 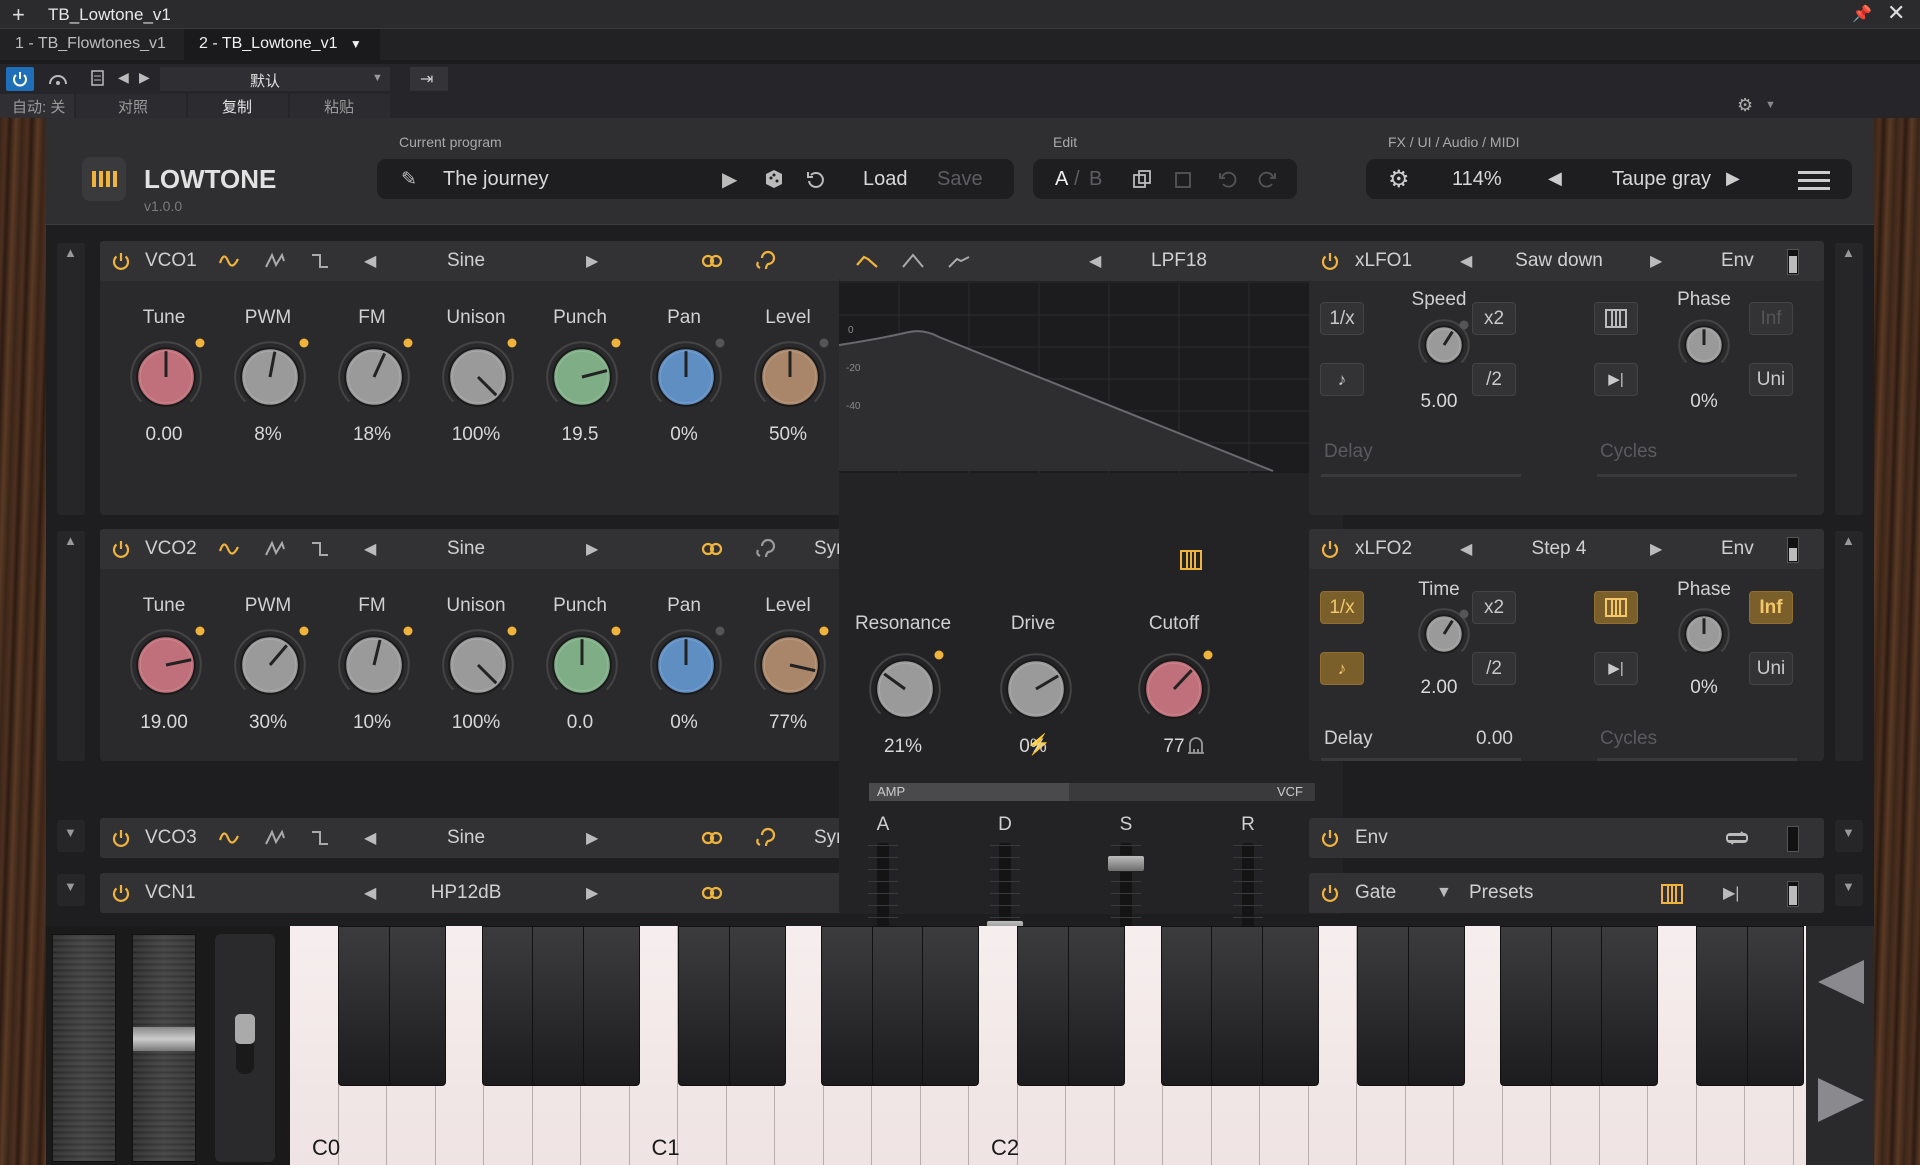 I want to click on drive-knob, so click(x=1036, y=689).